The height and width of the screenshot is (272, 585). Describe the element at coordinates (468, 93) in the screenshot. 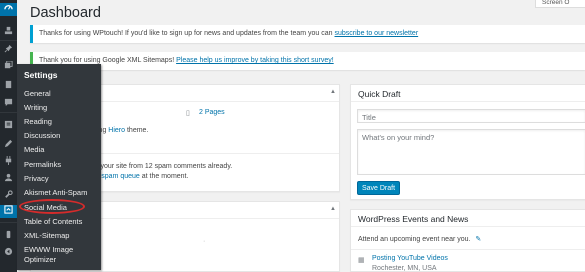

I see `quick-draft-heading: Quick Draft` at that location.